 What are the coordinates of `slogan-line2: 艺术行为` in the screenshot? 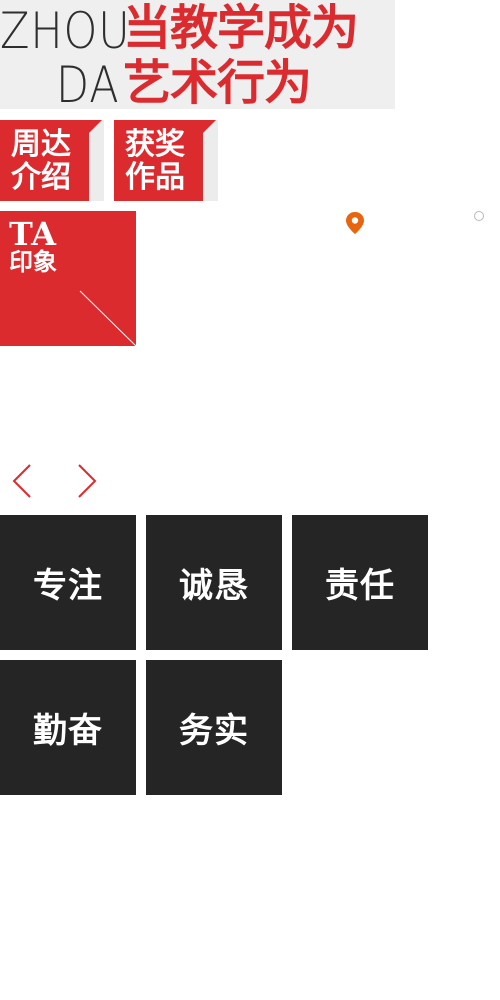 It's located at (217, 83).